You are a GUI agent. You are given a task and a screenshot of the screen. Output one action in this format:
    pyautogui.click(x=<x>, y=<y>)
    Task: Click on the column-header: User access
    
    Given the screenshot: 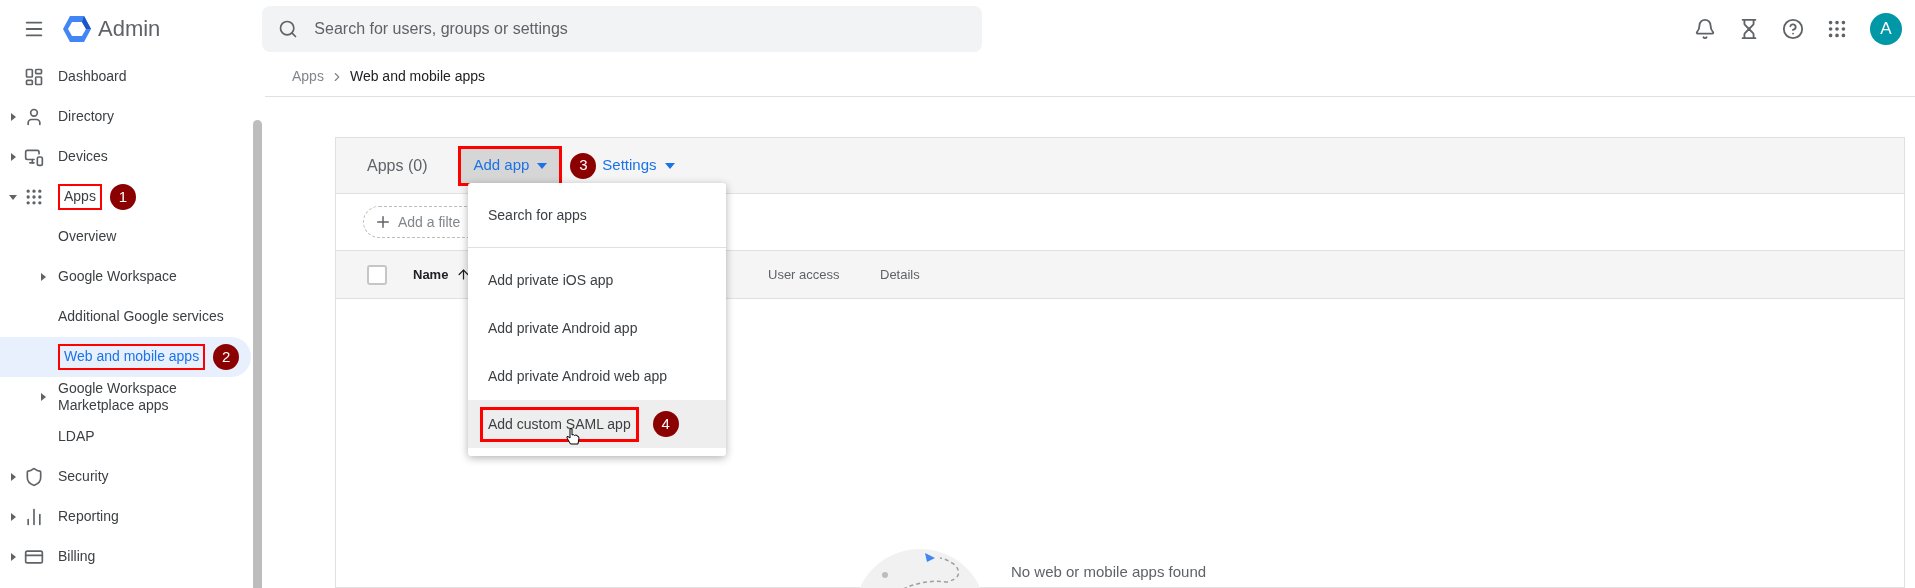 What is the action you would take?
    pyautogui.click(x=804, y=274)
    